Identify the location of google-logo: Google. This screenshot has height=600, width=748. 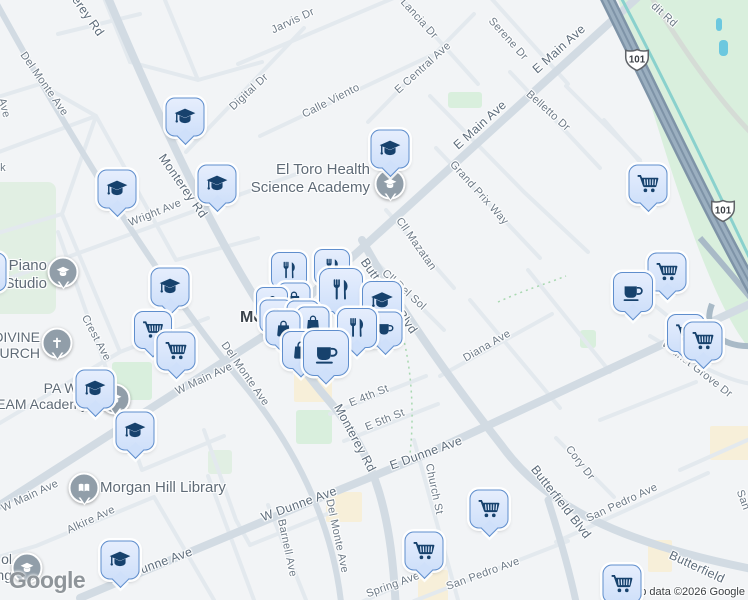
(47, 580).